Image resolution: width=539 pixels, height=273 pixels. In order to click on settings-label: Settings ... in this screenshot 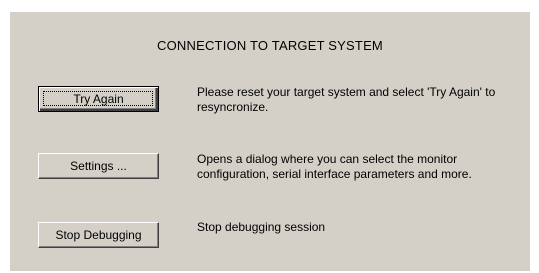, I will do `click(98, 166)`.